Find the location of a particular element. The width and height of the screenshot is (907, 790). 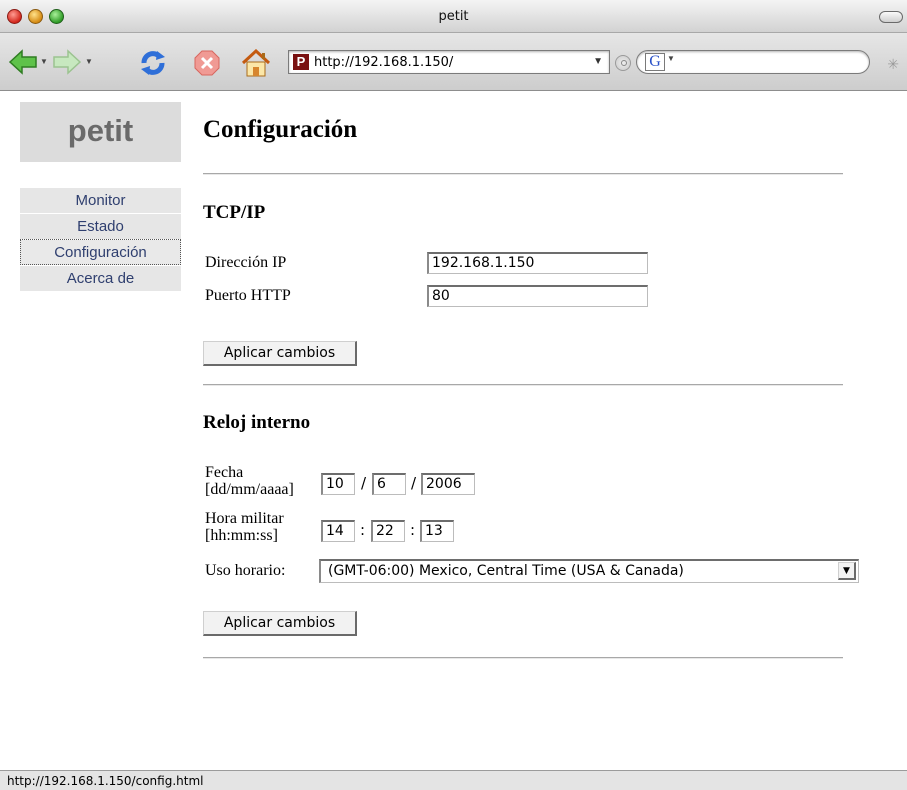

sidebar-item-estado: Estado is located at coordinates (100, 226).